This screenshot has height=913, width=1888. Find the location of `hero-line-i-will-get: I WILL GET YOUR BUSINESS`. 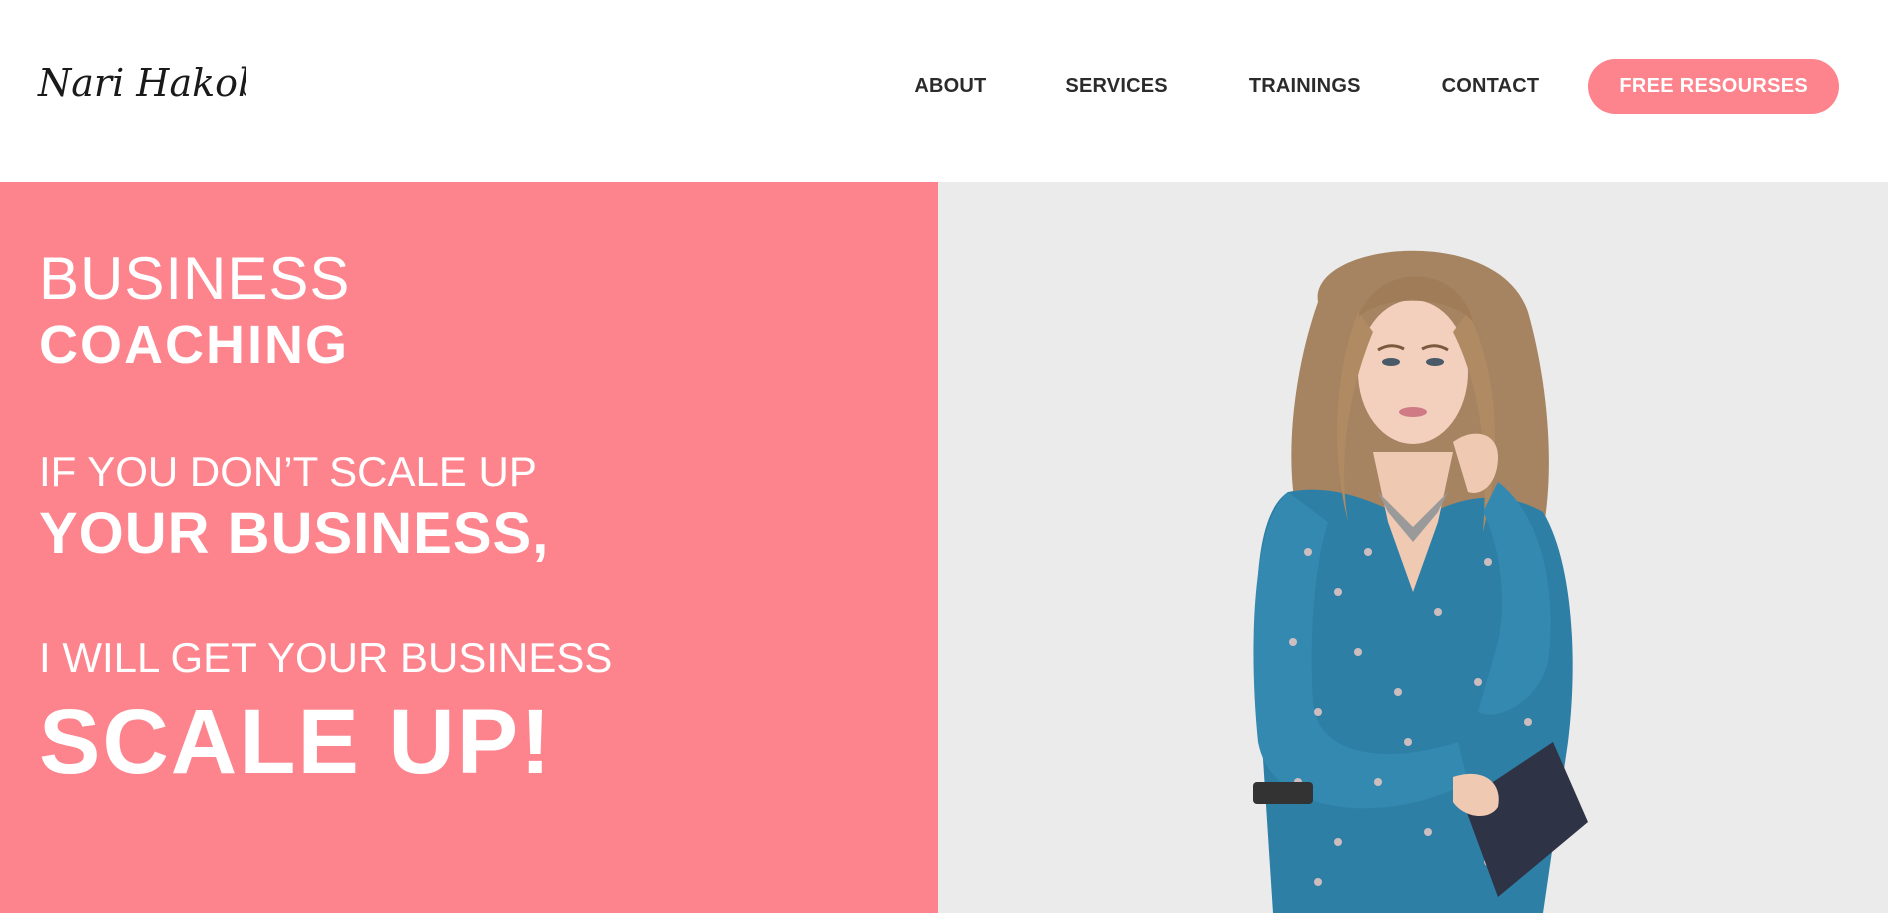

hero-line-i-will-get: I WILL GET YOUR BUSINESS is located at coordinates (326, 657).